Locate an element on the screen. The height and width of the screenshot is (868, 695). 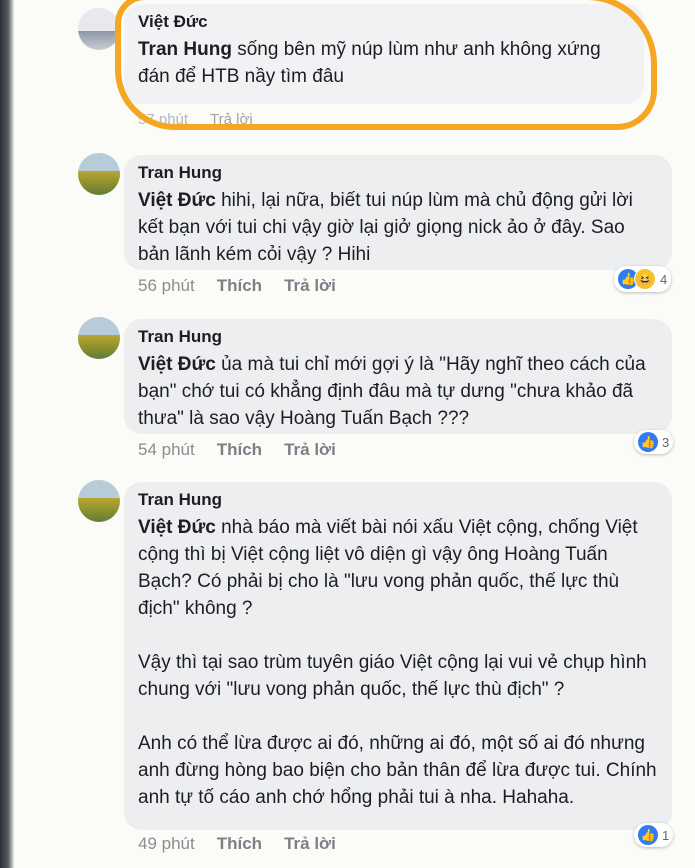
left-edge is located at coordinates (7, 434).